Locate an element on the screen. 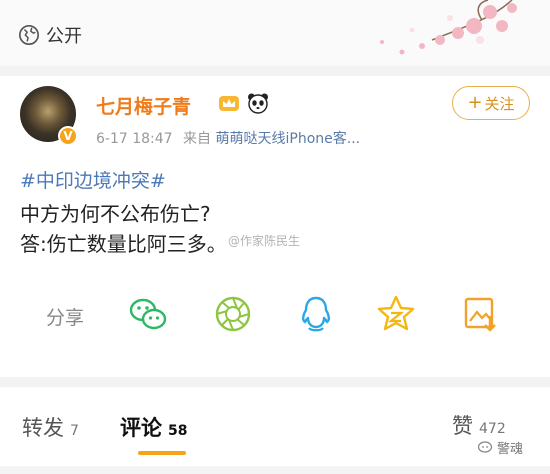 The height and width of the screenshot is (474, 550). follow-label: 关注 is located at coordinates (499, 103).